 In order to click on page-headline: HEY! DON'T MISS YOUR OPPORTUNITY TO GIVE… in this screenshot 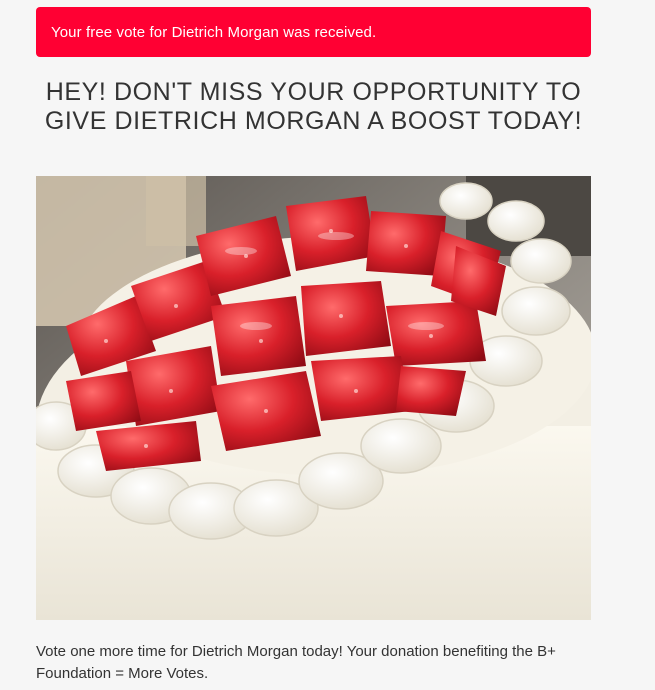, I will do `click(313, 106)`.